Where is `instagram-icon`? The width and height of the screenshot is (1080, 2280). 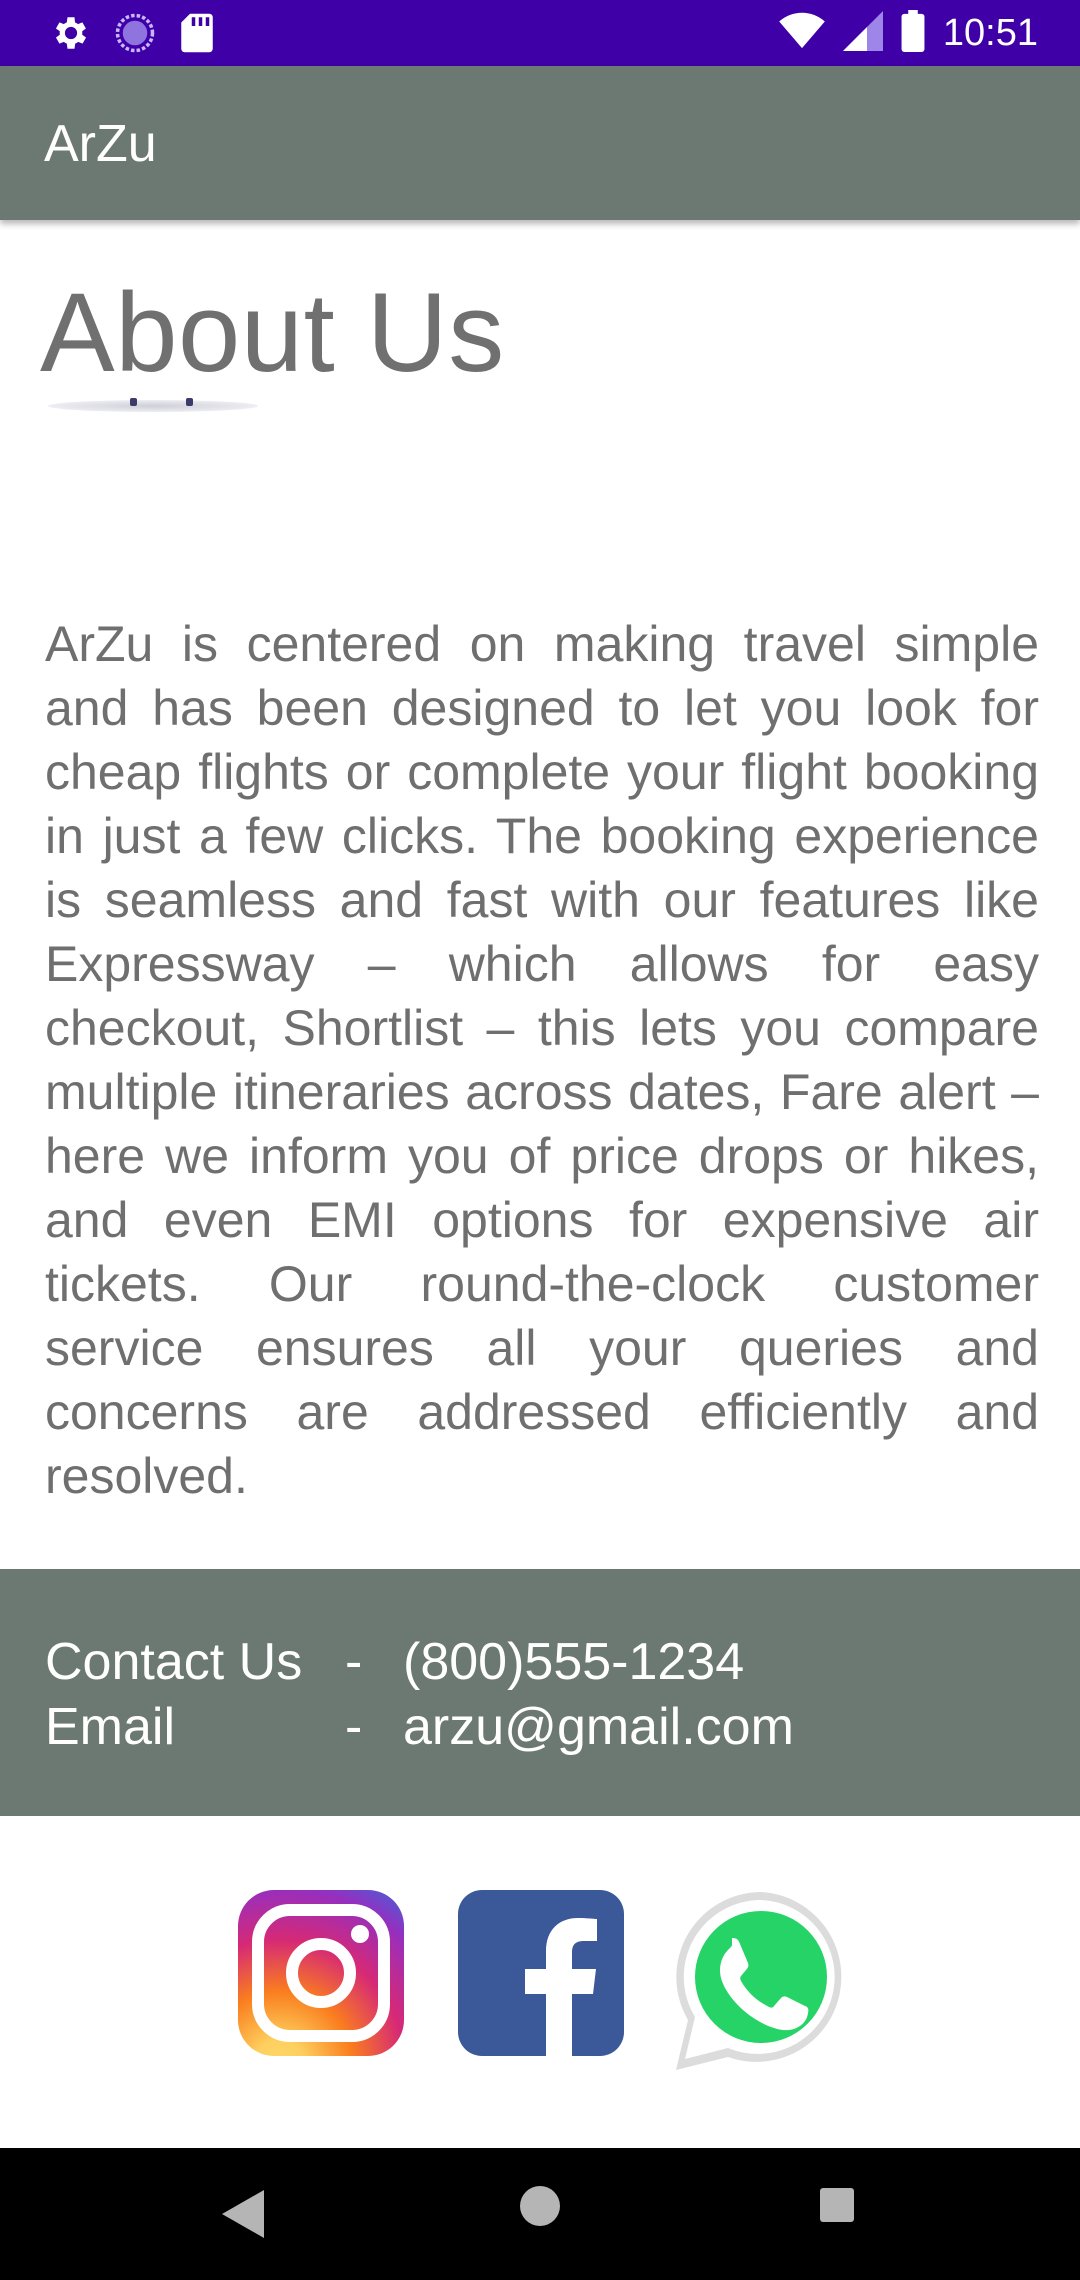 instagram-icon is located at coordinates (321, 1973).